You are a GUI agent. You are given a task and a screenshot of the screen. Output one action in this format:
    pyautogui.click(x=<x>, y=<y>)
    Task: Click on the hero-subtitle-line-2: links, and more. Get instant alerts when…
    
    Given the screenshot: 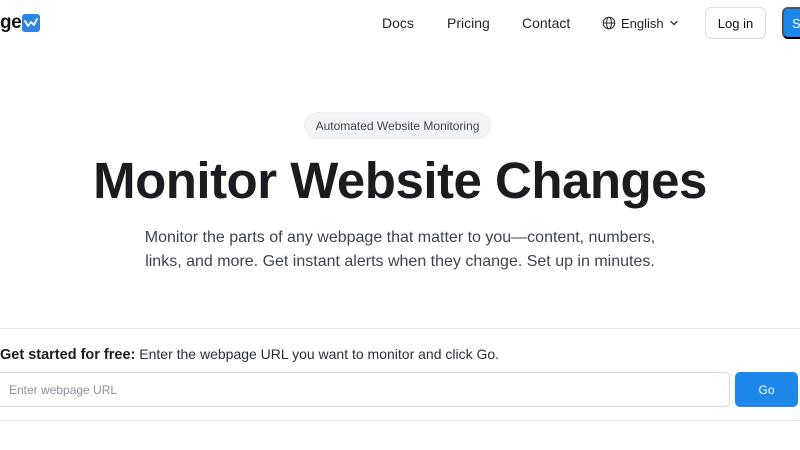 What is the action you would take?
    pyautogui.click(x=400, y=261)
    